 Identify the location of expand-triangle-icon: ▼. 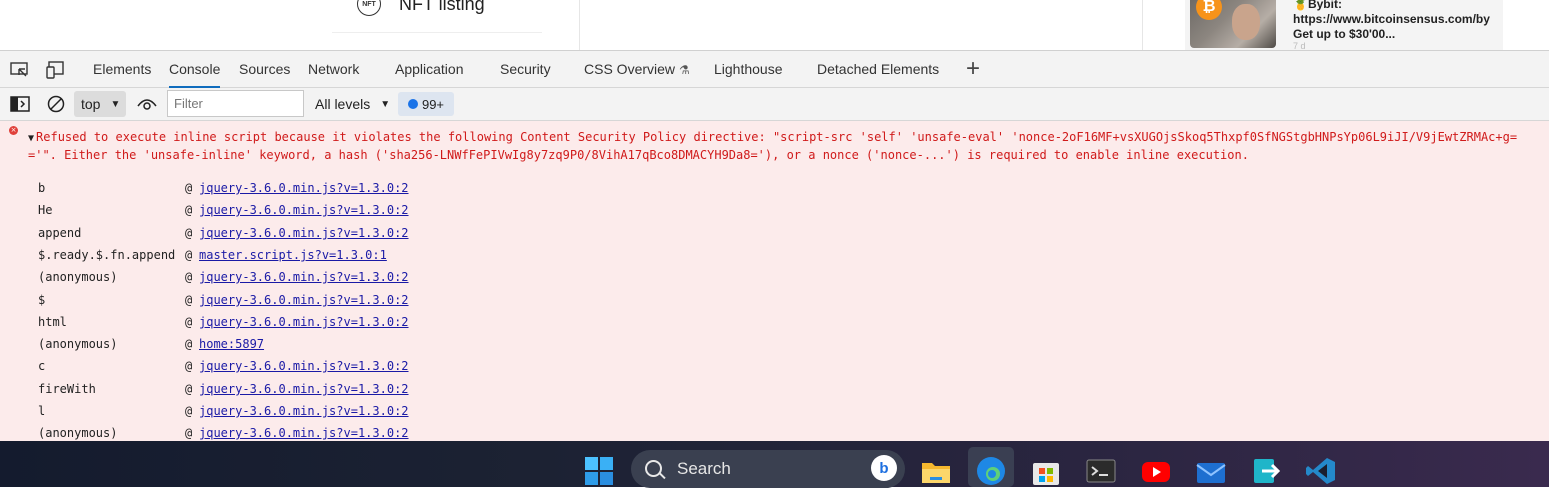
(31, 138).